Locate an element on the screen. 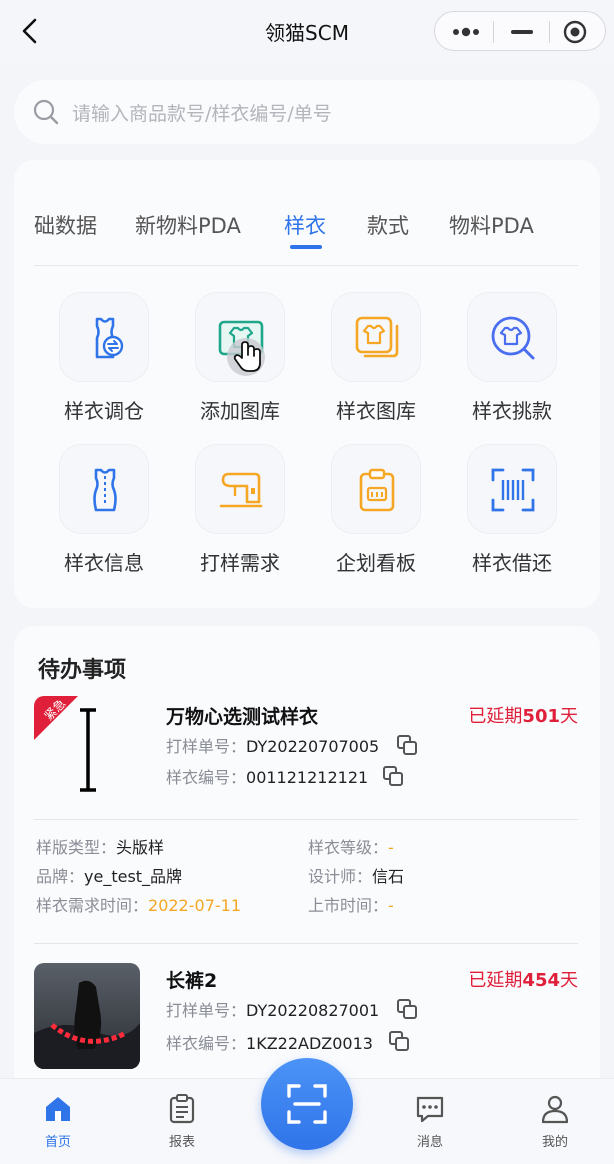 Image resolution: width=614 pixels, height=1164 pixels. pattern-type: 样版类型：头版样 is located at coordinates (100, 846).